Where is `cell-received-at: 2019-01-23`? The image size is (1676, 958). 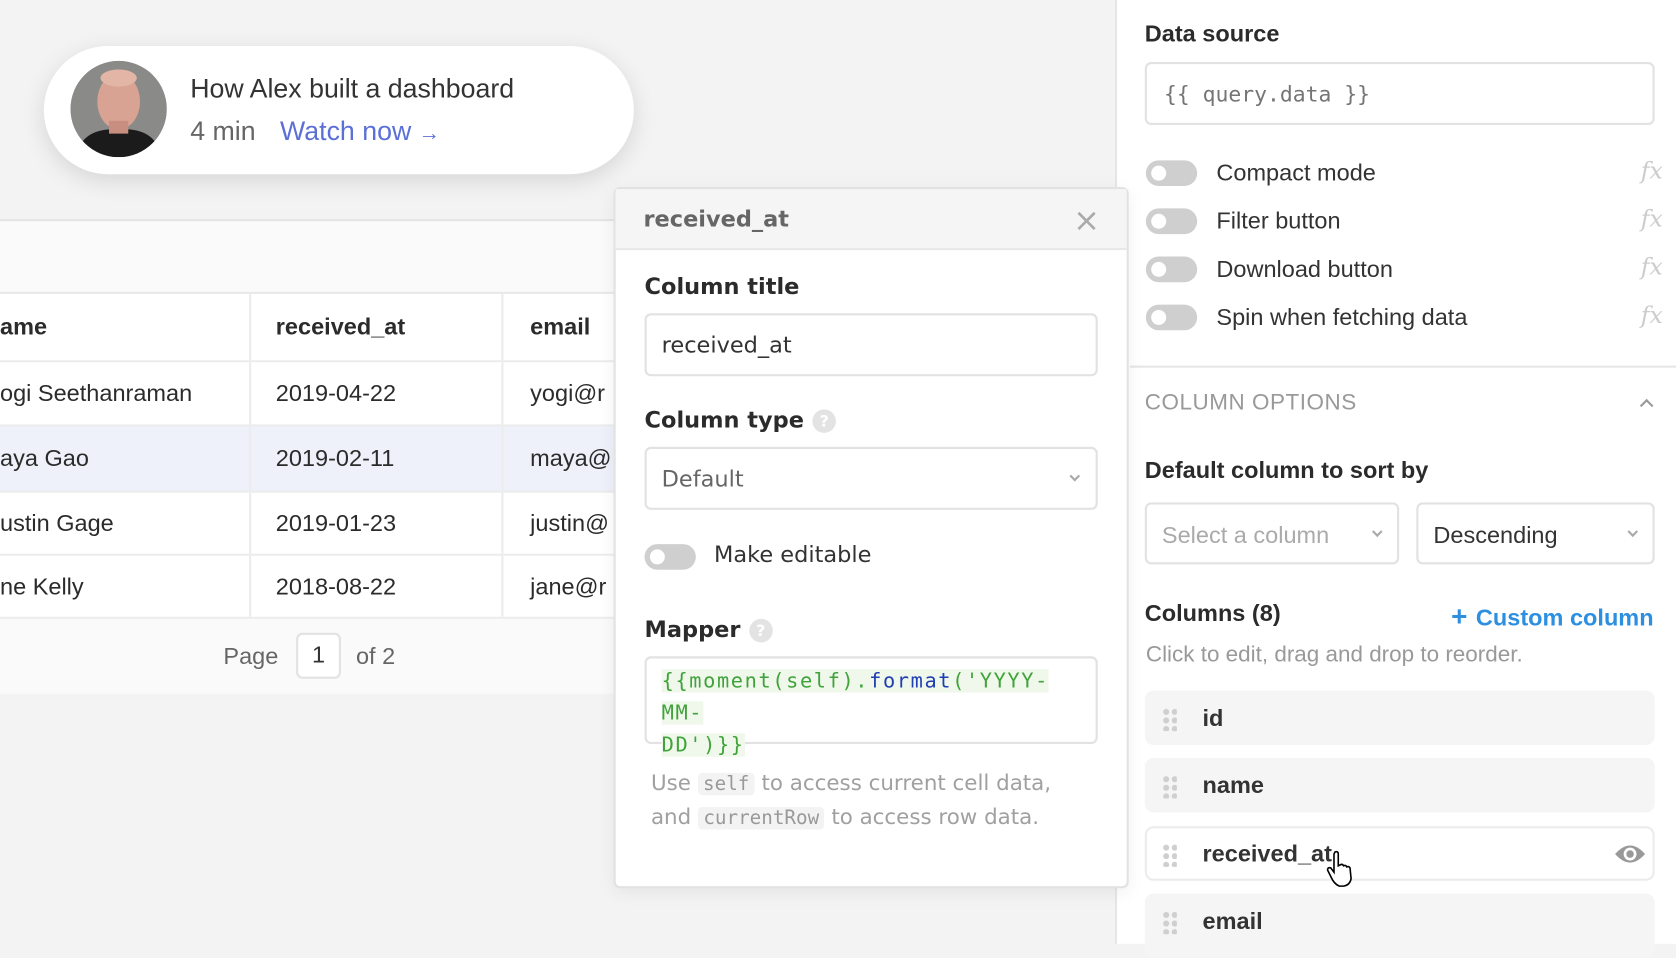
cell-received-at: 2019-01-23 is located at coordinates (377, 523).